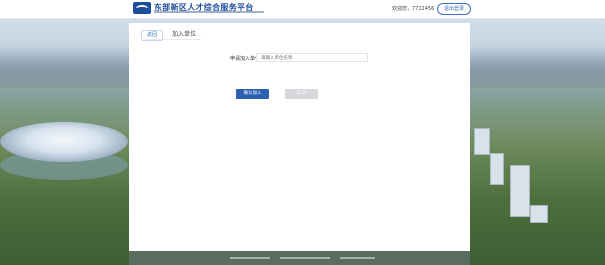 This screenshot has width=605, height=265. Describe the element at coordinates (252, 94) in the screenshot. I see `confirm-join-button: 确认加入` at that location.